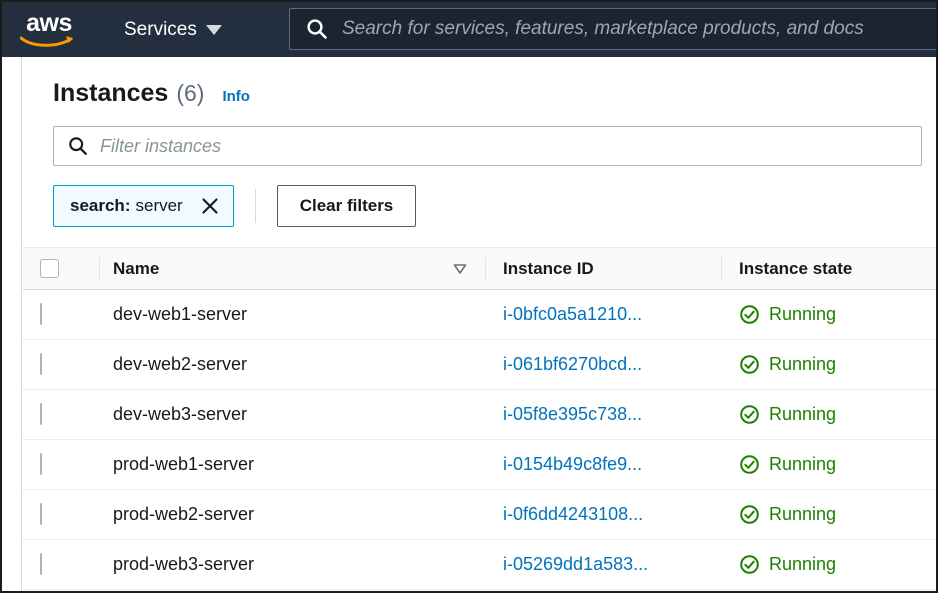  What do you see at coordinates (292, 268) in the screenshot?
I see `column-name: Name` at bounding box center [292, 268].